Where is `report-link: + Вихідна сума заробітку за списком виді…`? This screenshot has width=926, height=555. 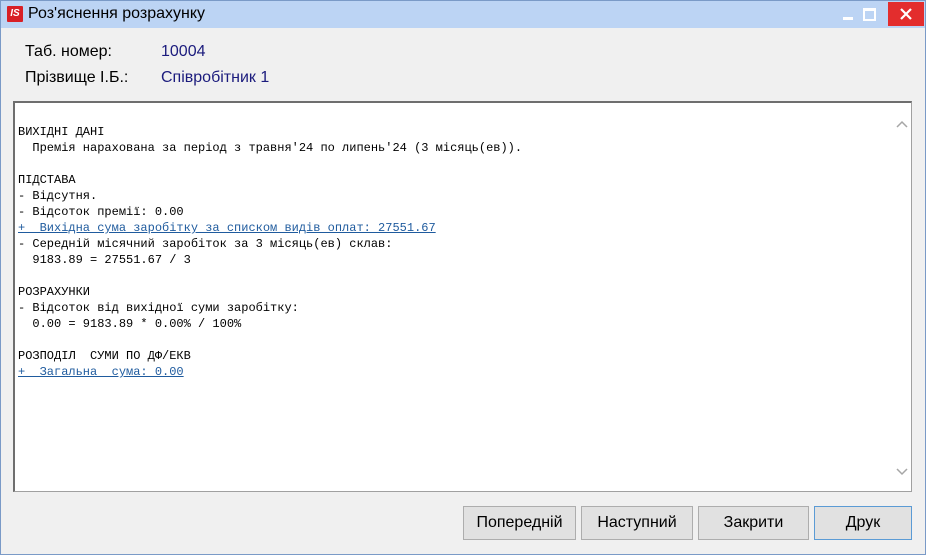 report-link: + Вихідна сума заробітку за списком виді… is located at coordinates (227, 228).